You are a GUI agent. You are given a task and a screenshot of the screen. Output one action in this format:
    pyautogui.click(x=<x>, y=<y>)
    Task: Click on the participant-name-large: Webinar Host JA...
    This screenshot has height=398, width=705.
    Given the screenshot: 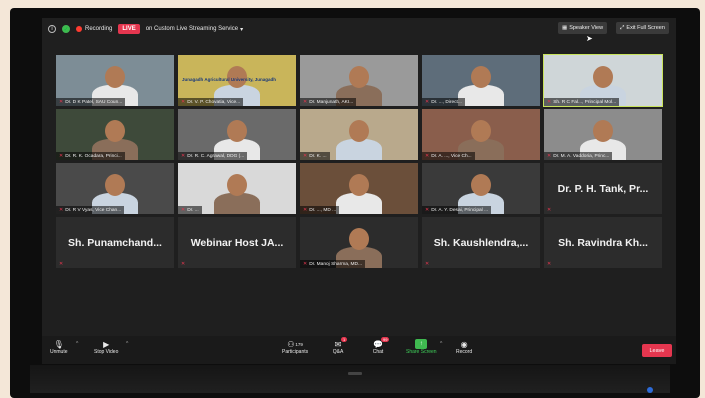 What is the action you would take?
    pyautogui.click(x=237, y=242)
    